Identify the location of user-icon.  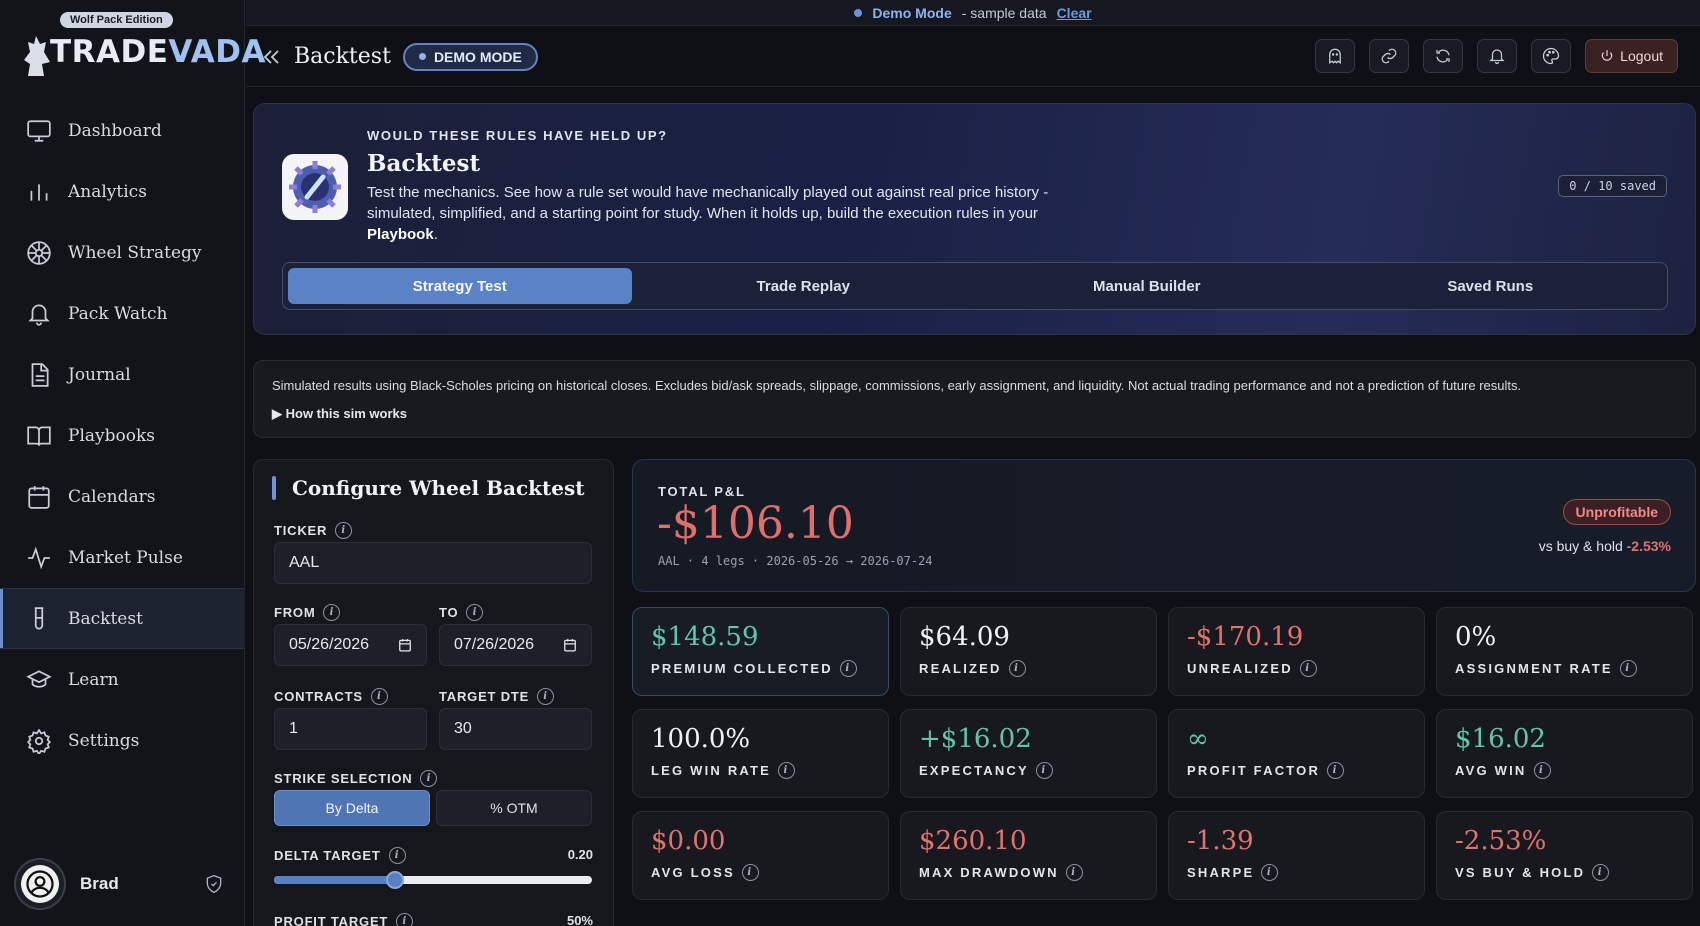
(40, 884).